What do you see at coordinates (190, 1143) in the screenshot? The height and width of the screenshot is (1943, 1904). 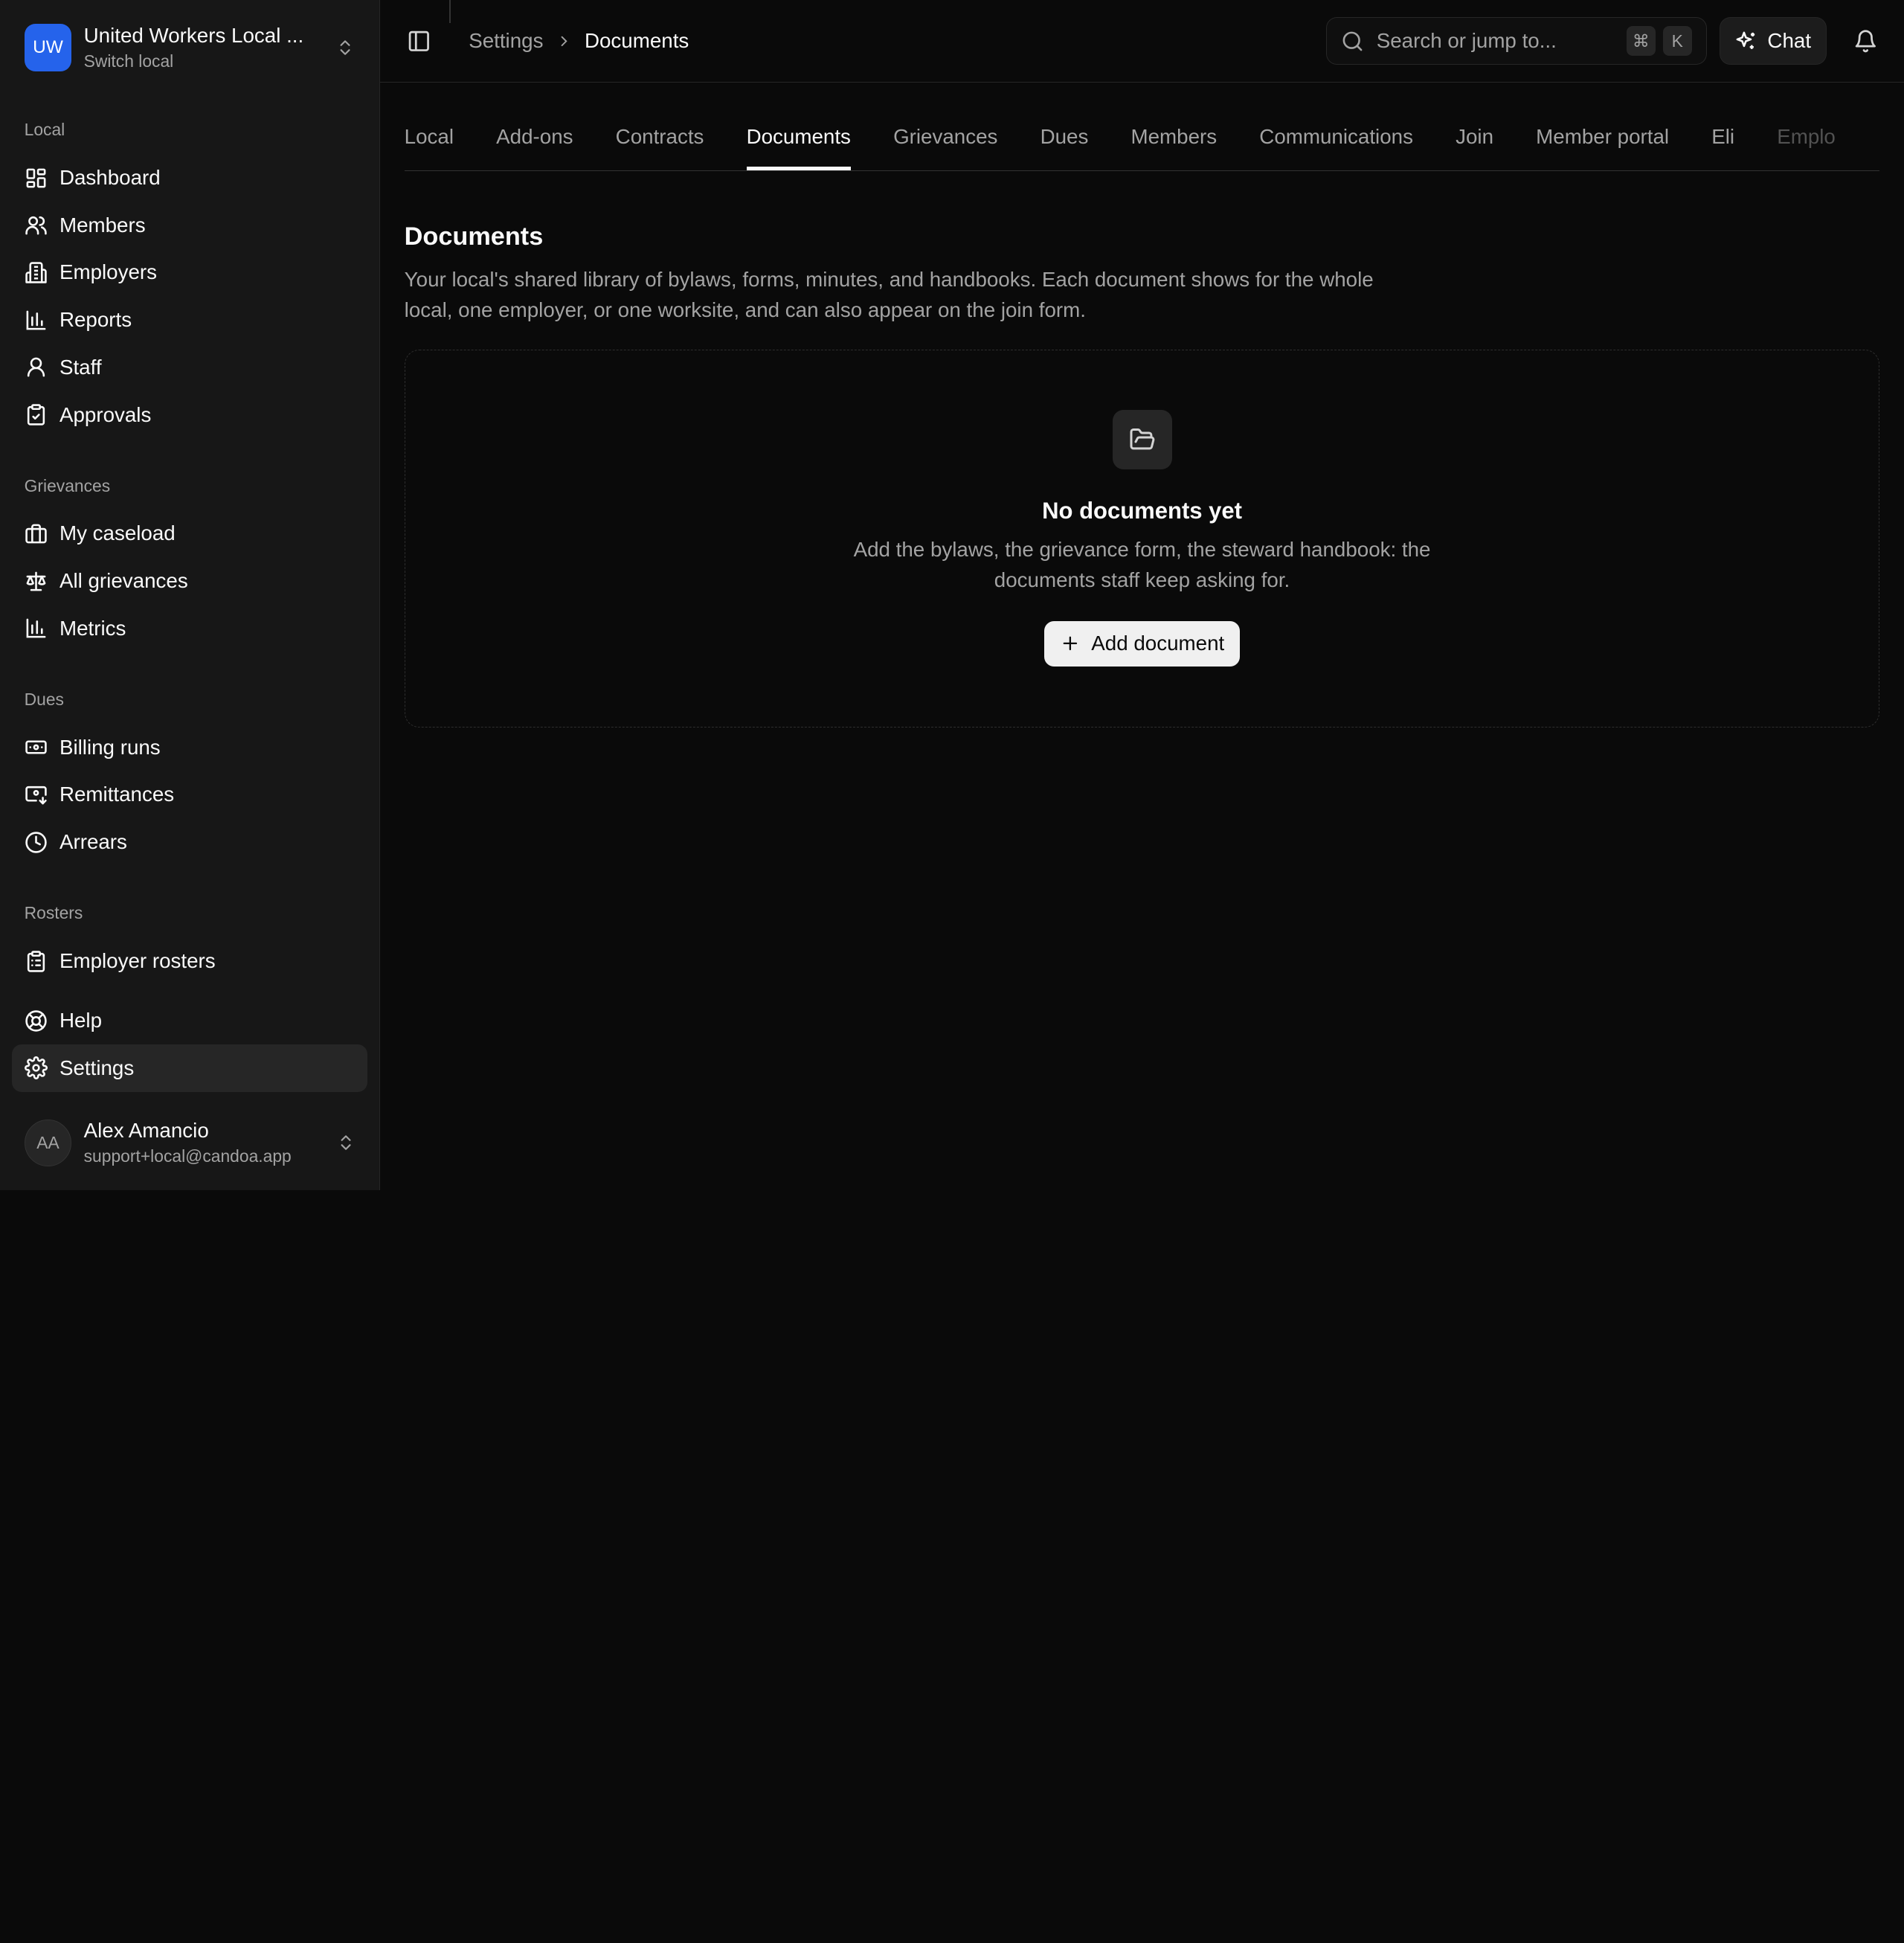 I see `user-menu: AA Alex Amancio support+local@candoa.app` at bounding box center [190, 1143].